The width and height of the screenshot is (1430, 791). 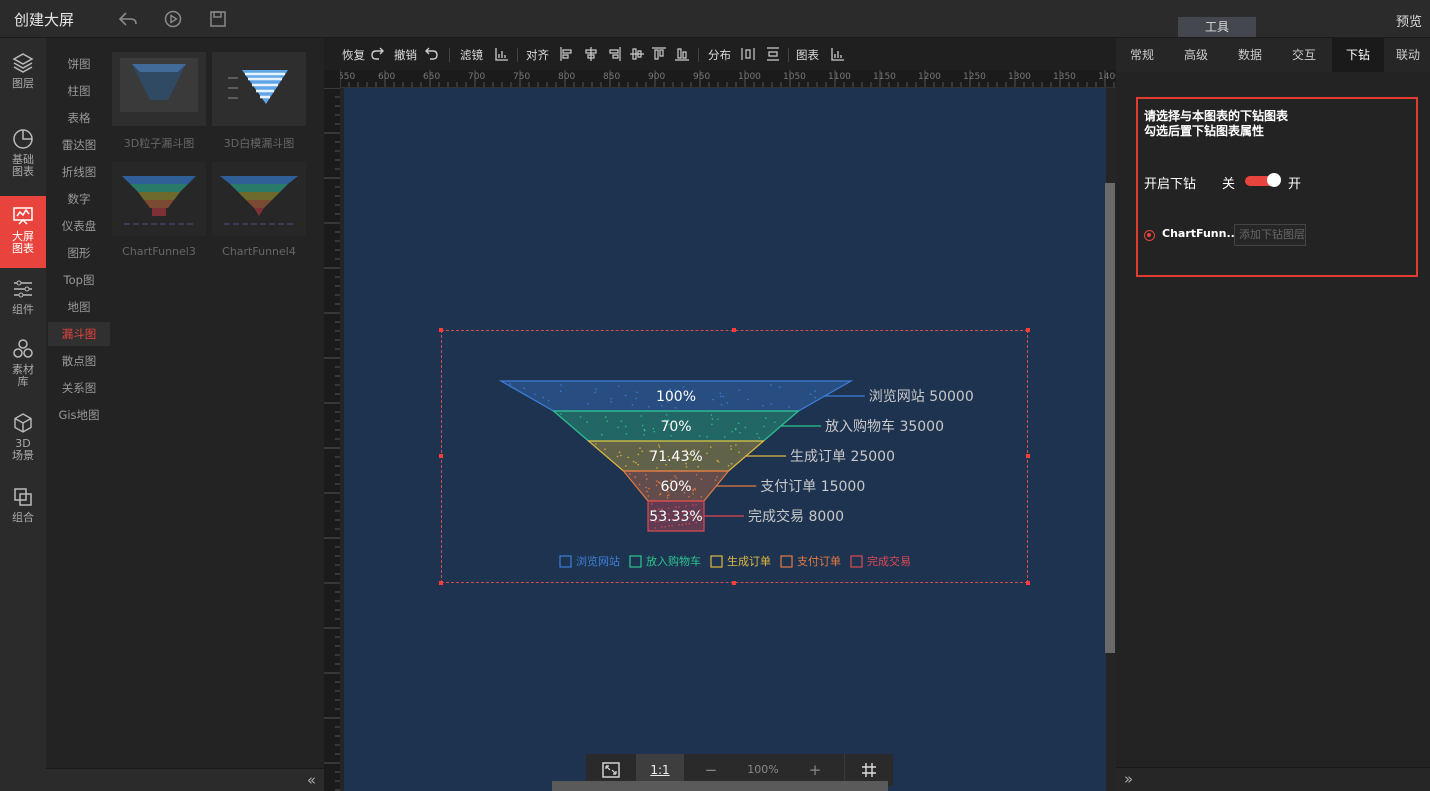 What do you see at coordinates (502, 54) in the screenshot?
I see `filter-chart-icon` at bounding box center [502, 54].